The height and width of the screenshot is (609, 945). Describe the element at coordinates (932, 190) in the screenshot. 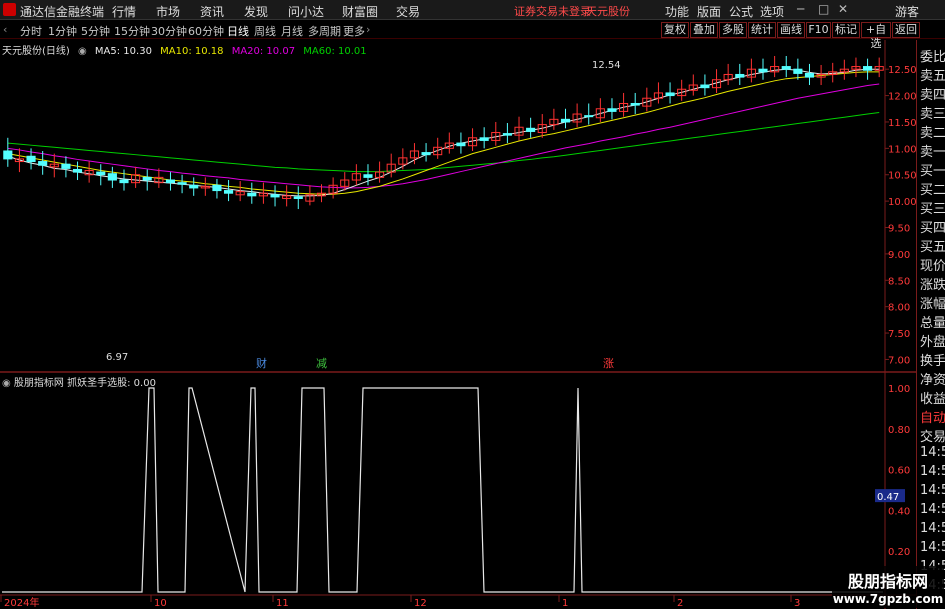

I see `quote-field-label: 买二` at that location.